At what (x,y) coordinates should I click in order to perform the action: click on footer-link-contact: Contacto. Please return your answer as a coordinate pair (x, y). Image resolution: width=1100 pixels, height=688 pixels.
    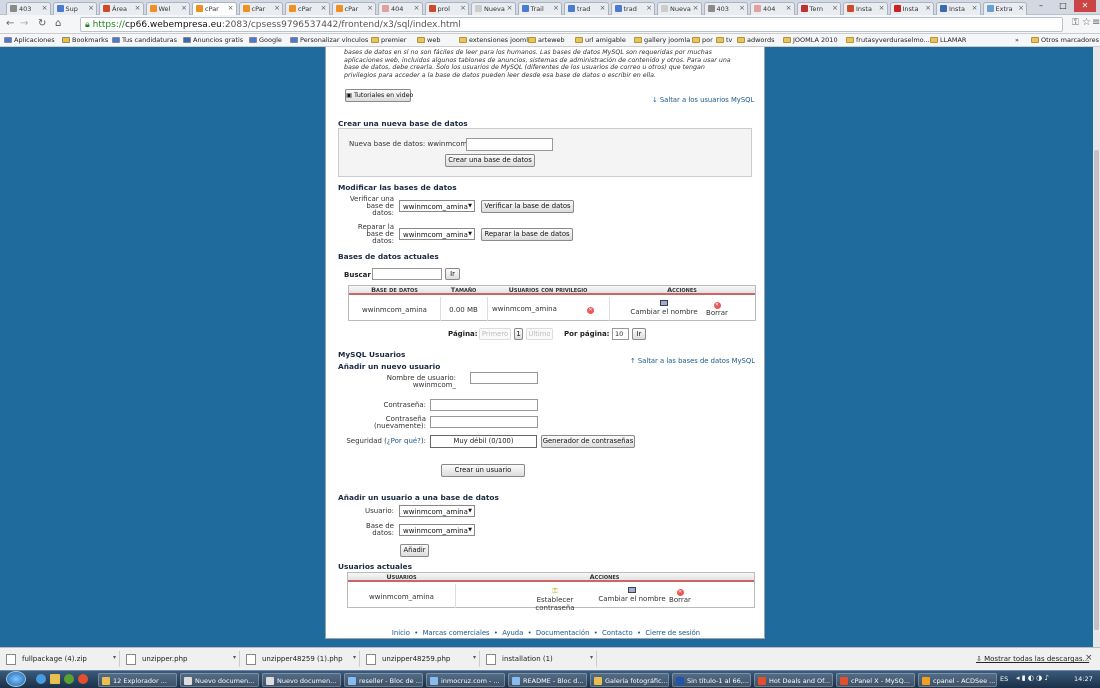
    Looking at the image, I should click on (617, 633).